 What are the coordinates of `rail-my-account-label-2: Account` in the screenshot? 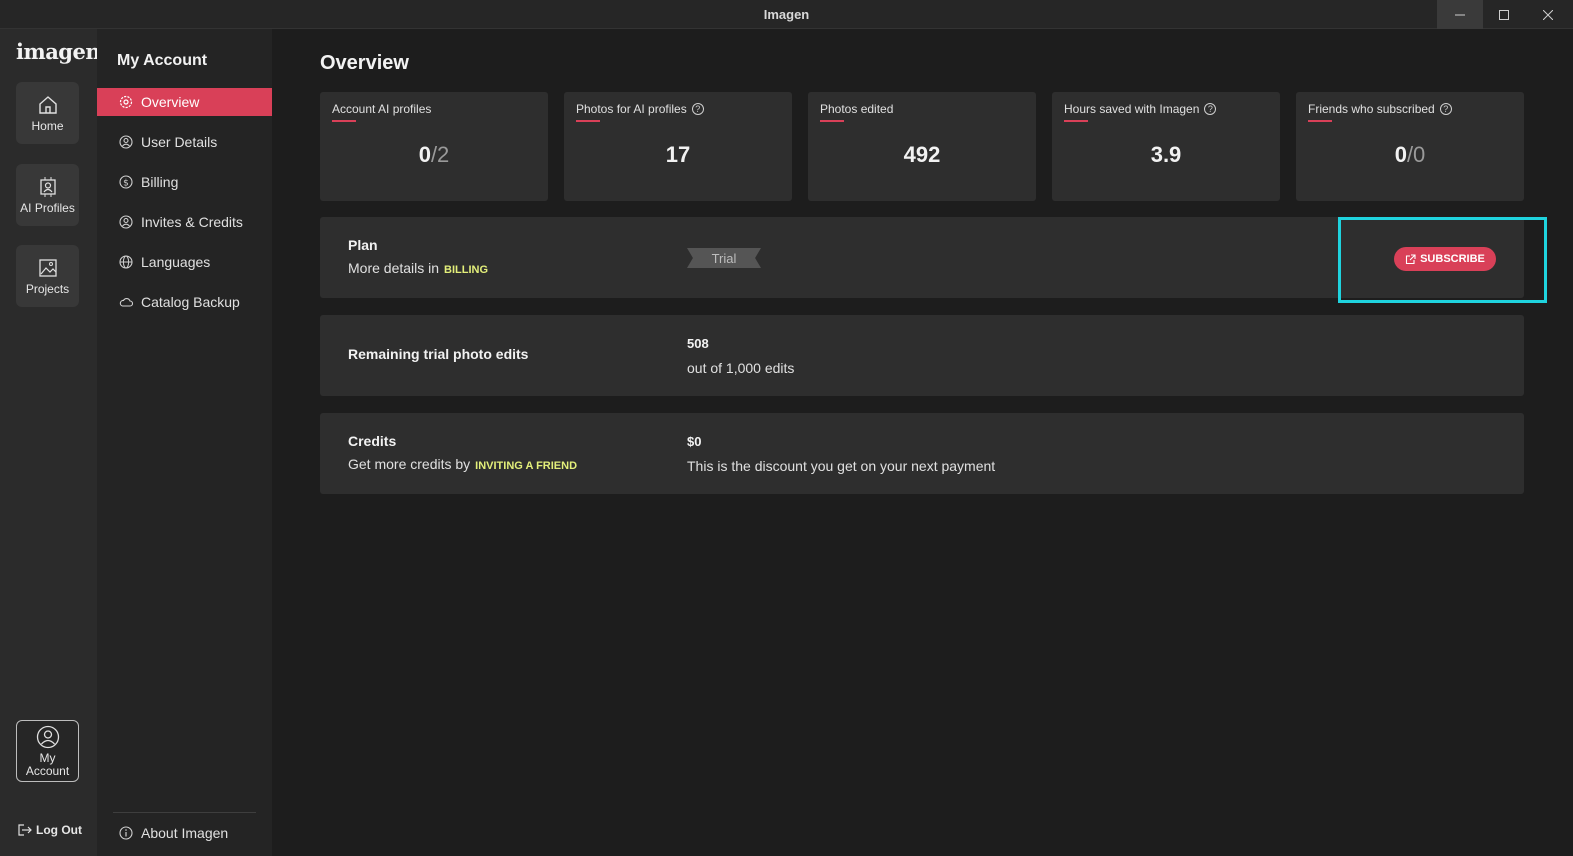 It's located at (47, 770).